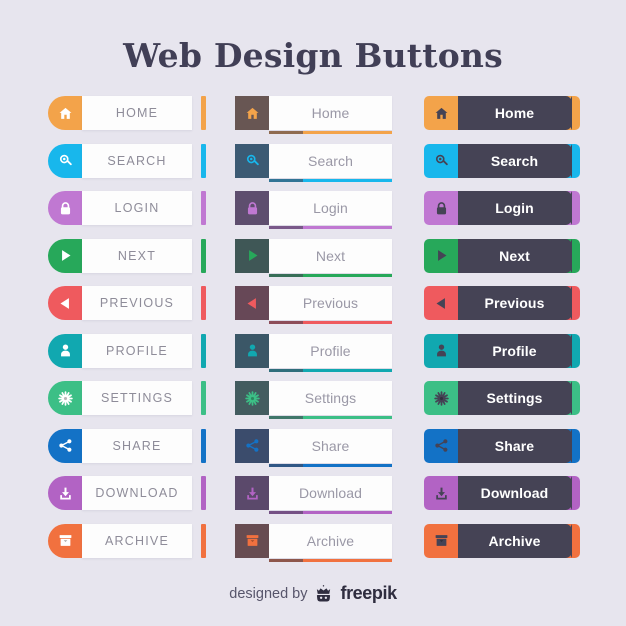  What do you see at coordinates (441, 540) in the screenshot?
I see `archive-icon` at bounding box center [441, 540].